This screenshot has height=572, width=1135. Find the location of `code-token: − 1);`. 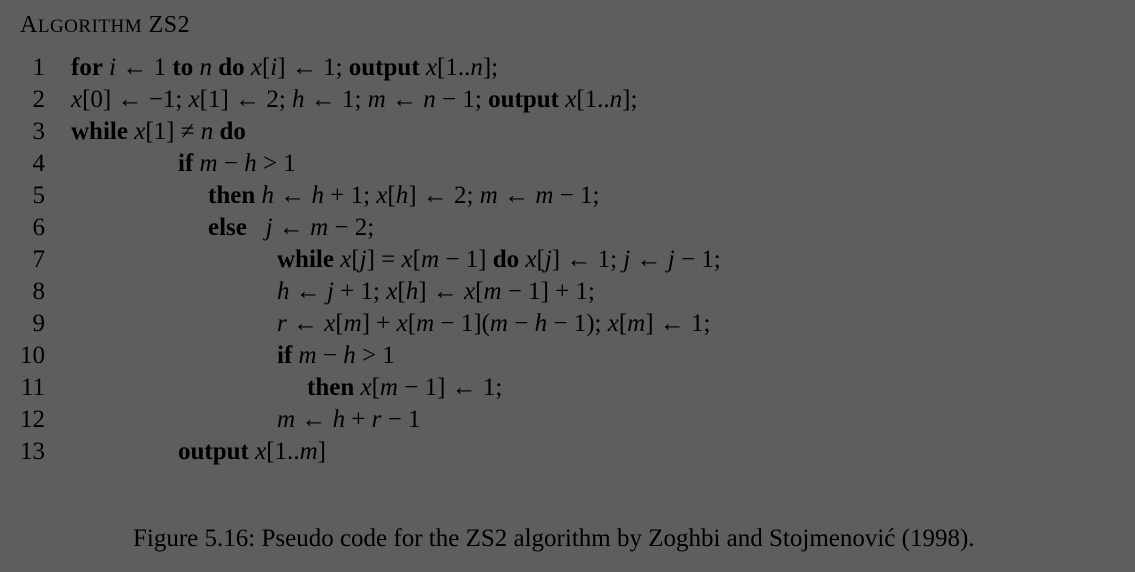

code-token: − 1); is located at coordinates (577, 323).